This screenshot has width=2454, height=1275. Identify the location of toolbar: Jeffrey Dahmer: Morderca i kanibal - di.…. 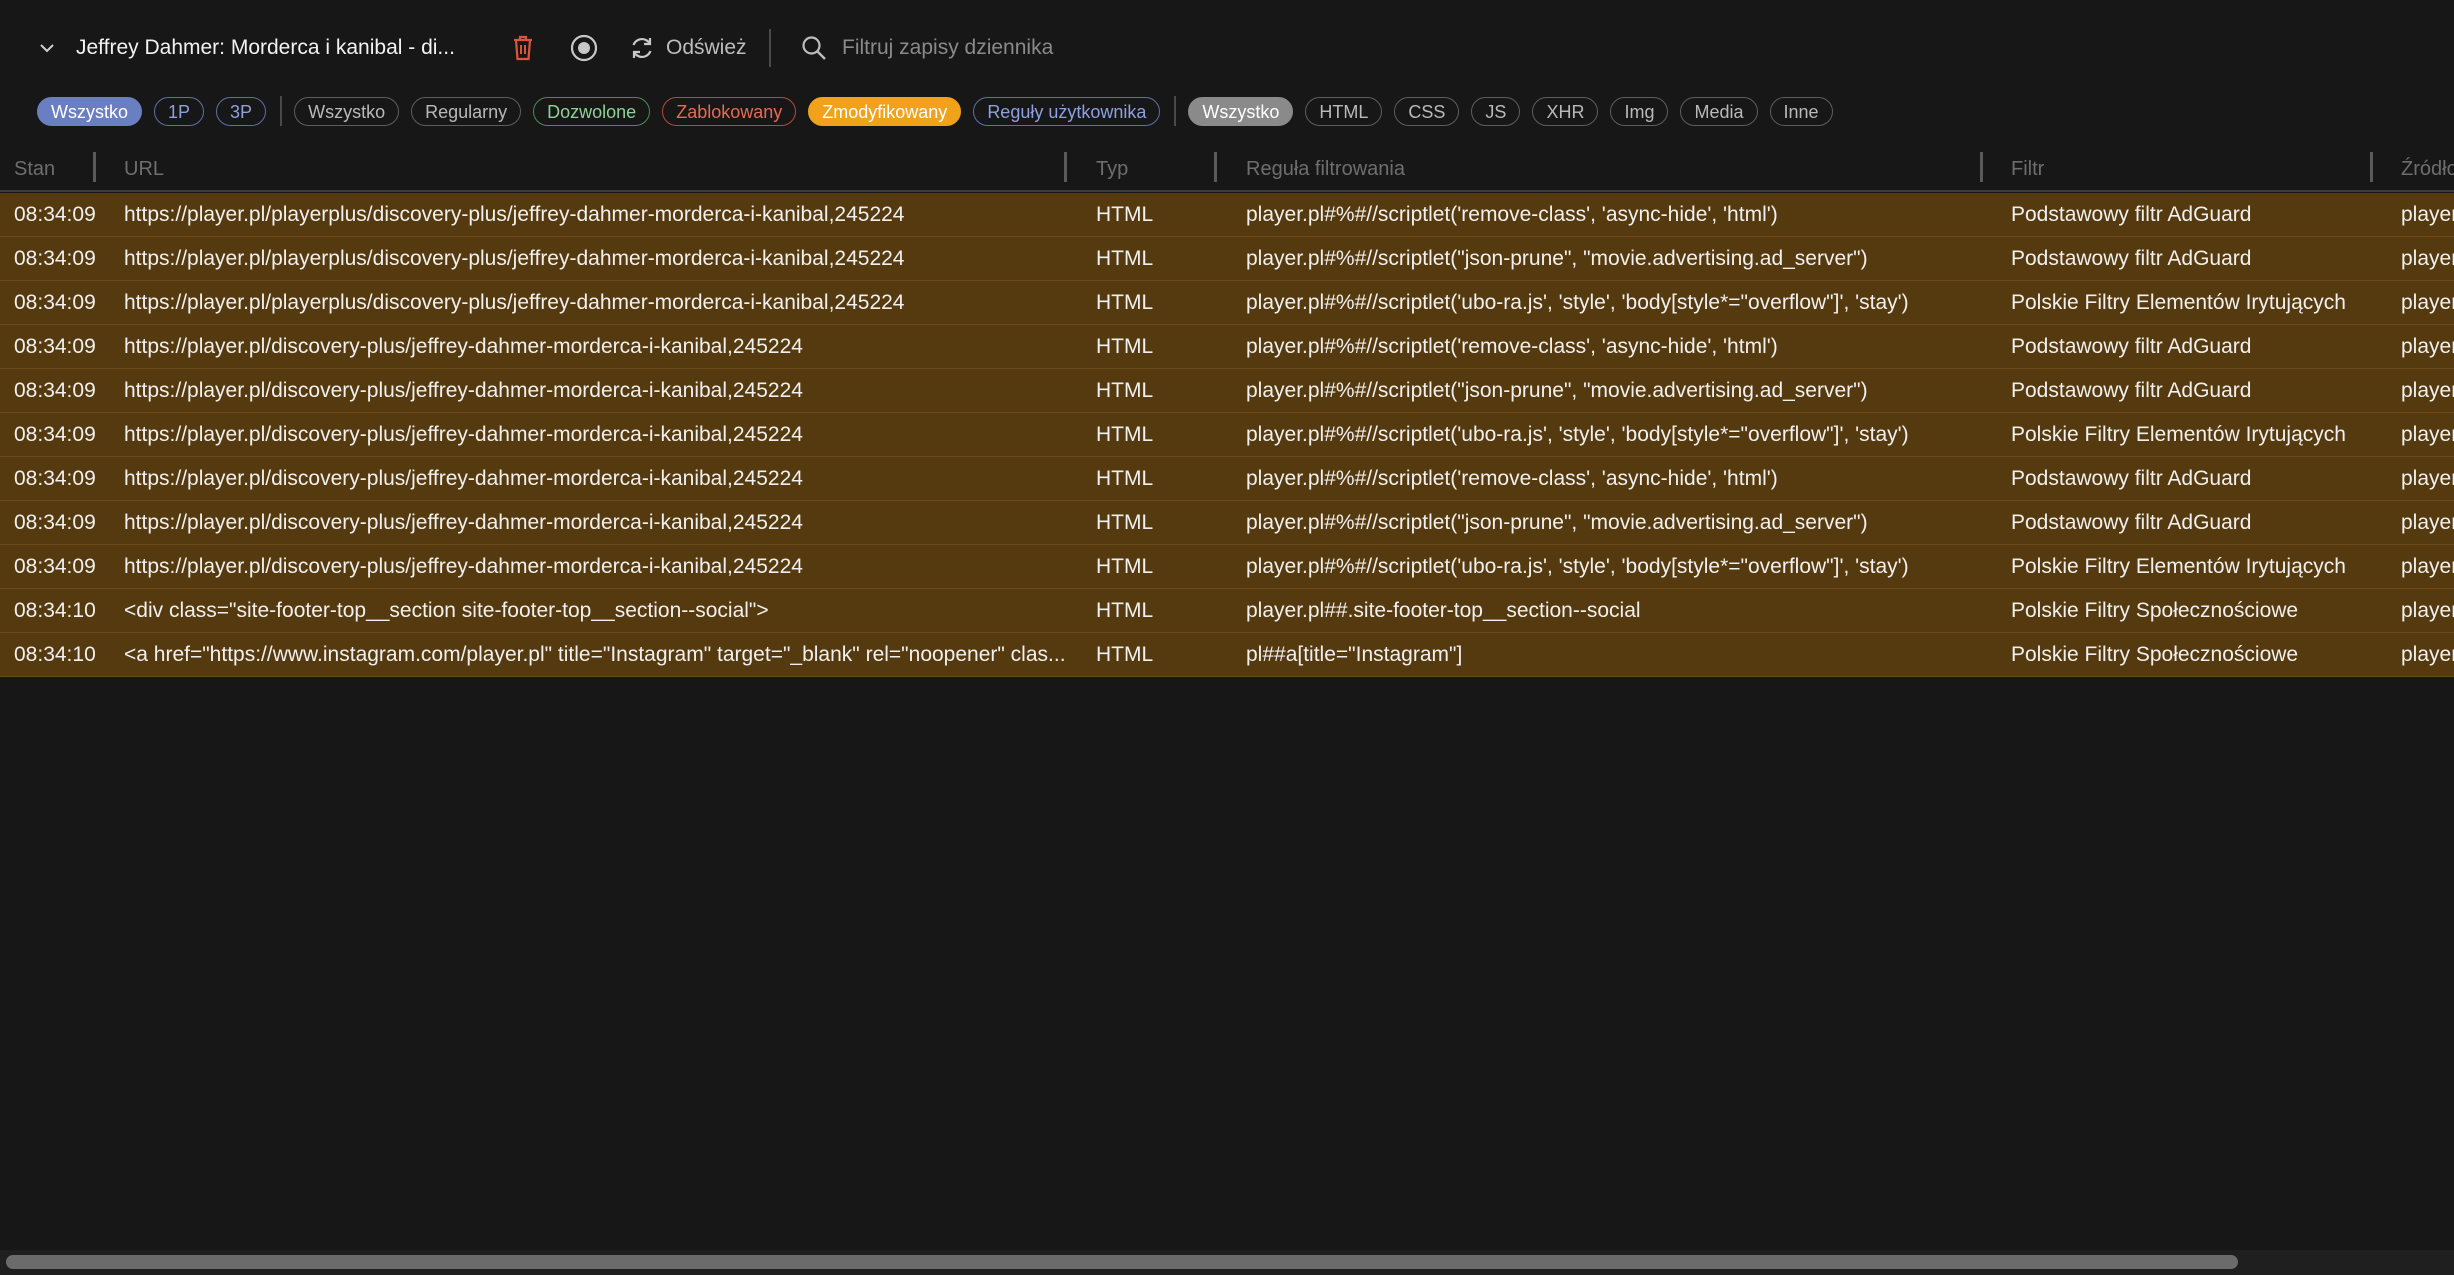
(1227, 48).